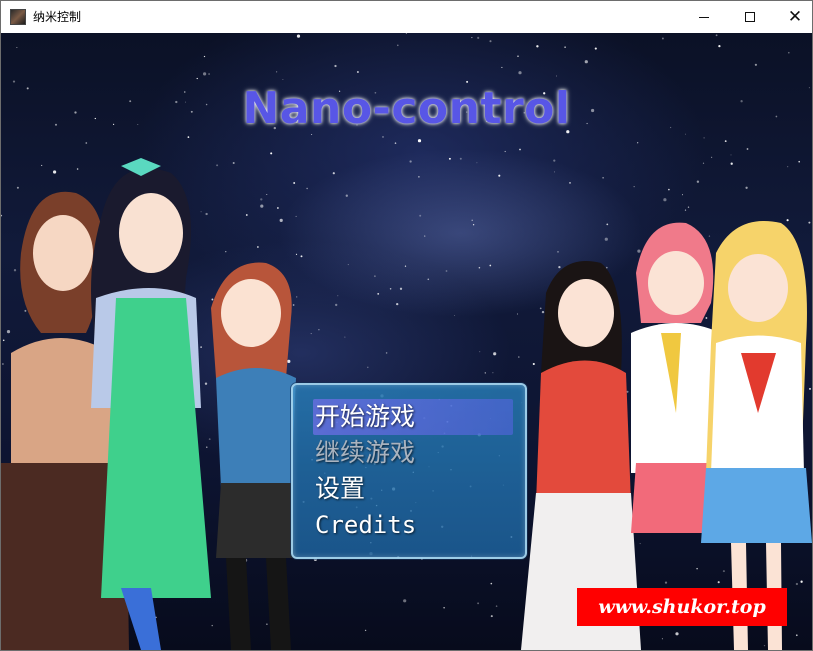  What do you see at coordinates (704, 17) in the screenshot?
I see `minimize-button` at bounding box center [704, 17].